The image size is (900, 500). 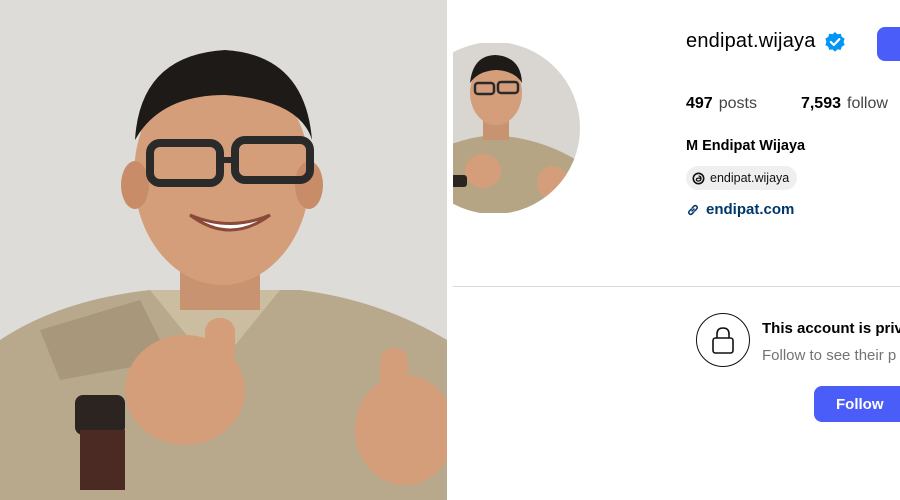 I want to click on verified-badge-icon, so click(x=834, y=41).